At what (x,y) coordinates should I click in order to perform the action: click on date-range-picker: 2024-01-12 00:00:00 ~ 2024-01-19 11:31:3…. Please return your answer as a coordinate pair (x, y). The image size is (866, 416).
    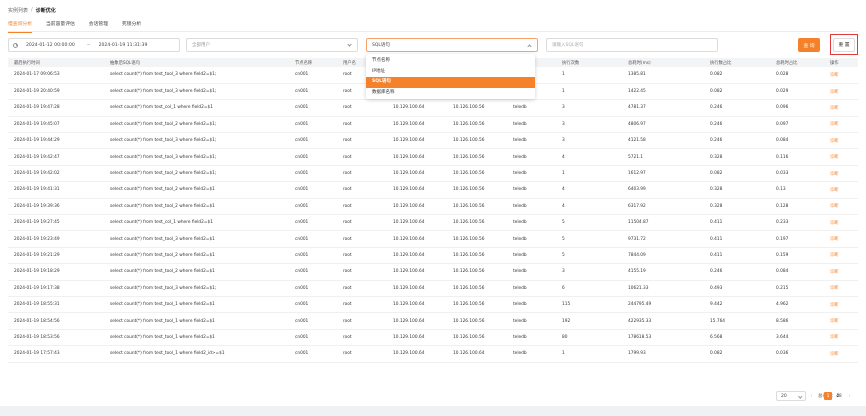
    Looking at the image, I should click on (94, 45).